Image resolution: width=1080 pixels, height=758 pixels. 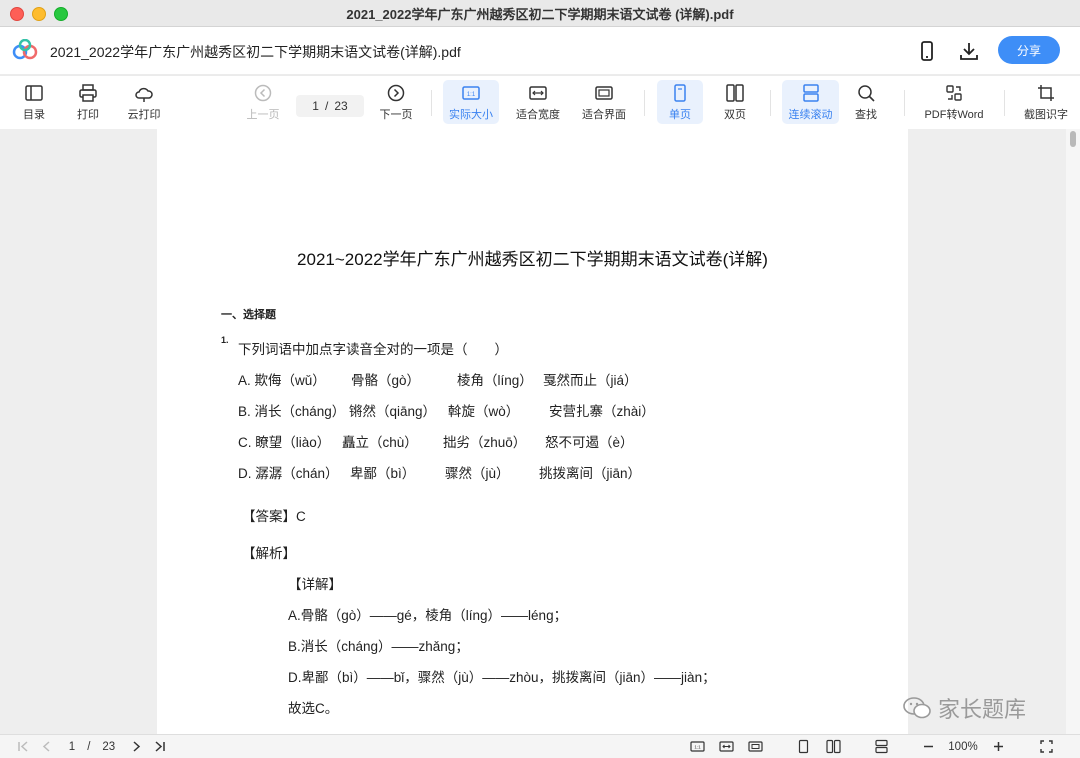 I want to click on status-actual-size-button: 1:1, so click(x=697, y=746).